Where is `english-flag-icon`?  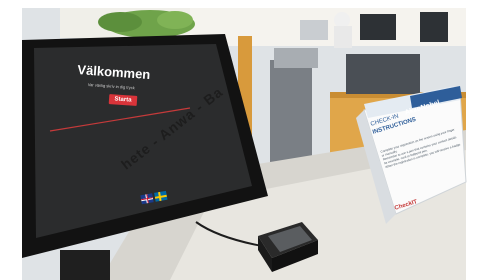 english-flag-icon is located at coordinates (147, 199).